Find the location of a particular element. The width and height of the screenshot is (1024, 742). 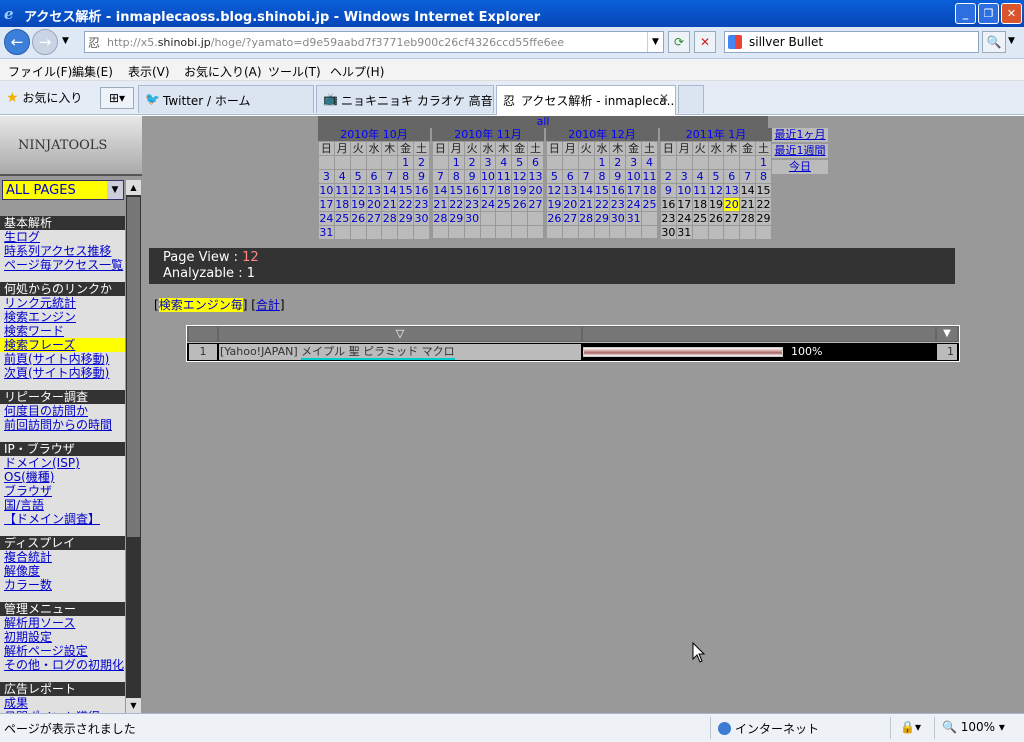

stop-icon: ✕ is located at coordinates (705, 42).